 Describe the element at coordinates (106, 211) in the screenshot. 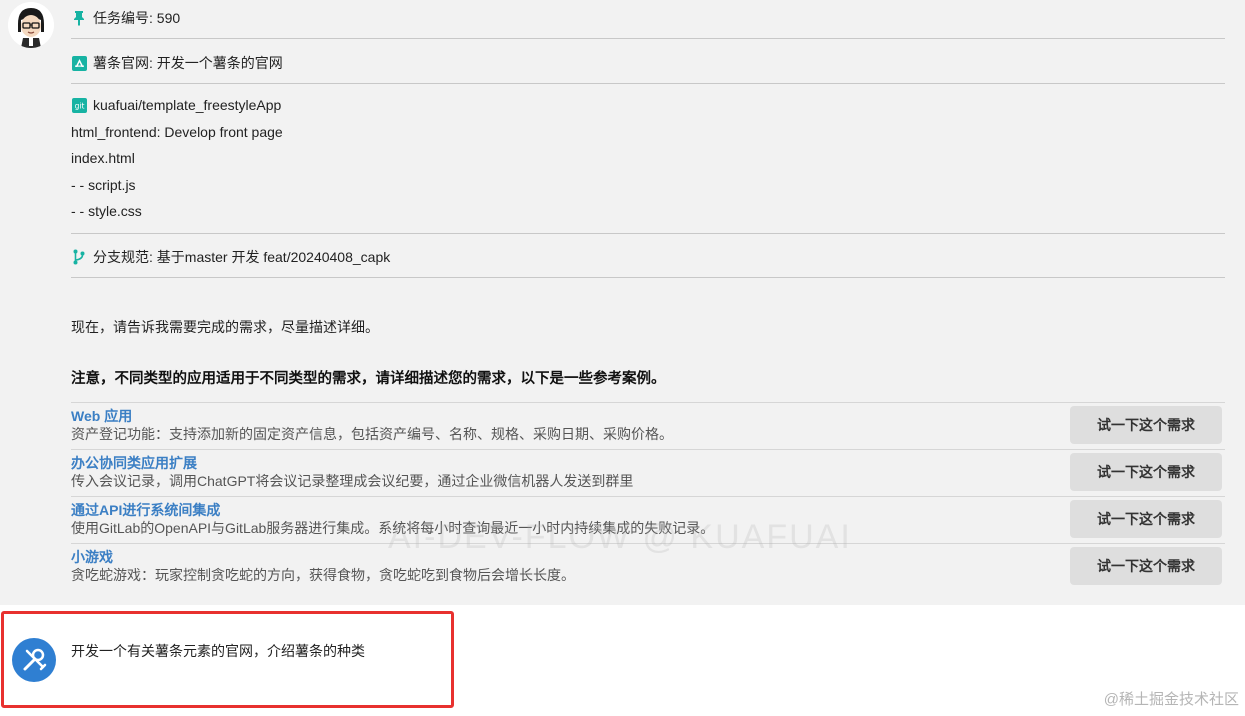

I see `file-line: - - style.css` at that location.